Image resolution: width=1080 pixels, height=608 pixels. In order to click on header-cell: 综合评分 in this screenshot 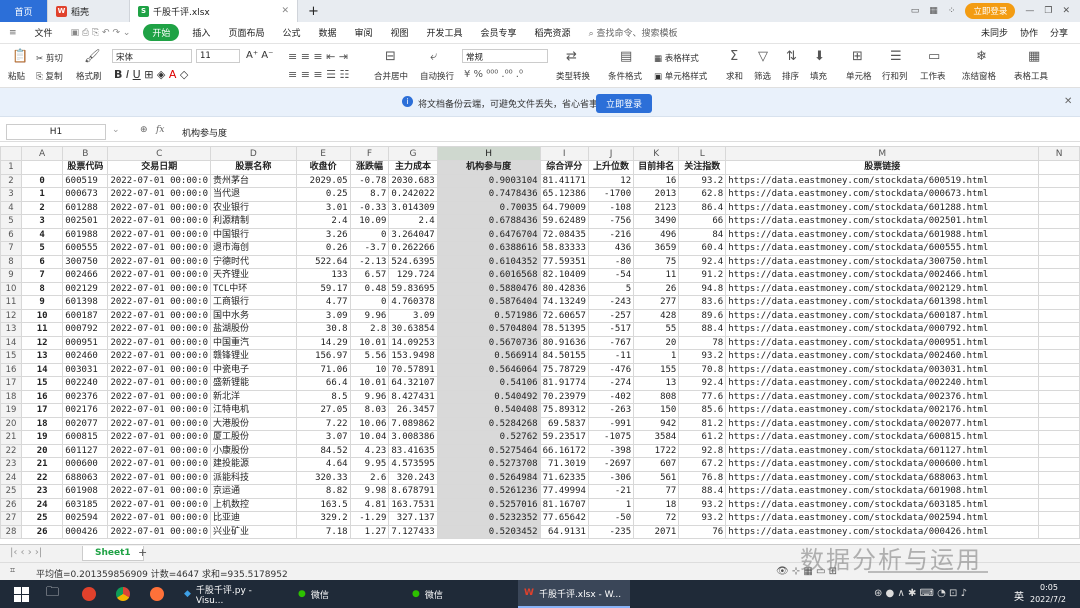, I will do `click(564, 167)`.